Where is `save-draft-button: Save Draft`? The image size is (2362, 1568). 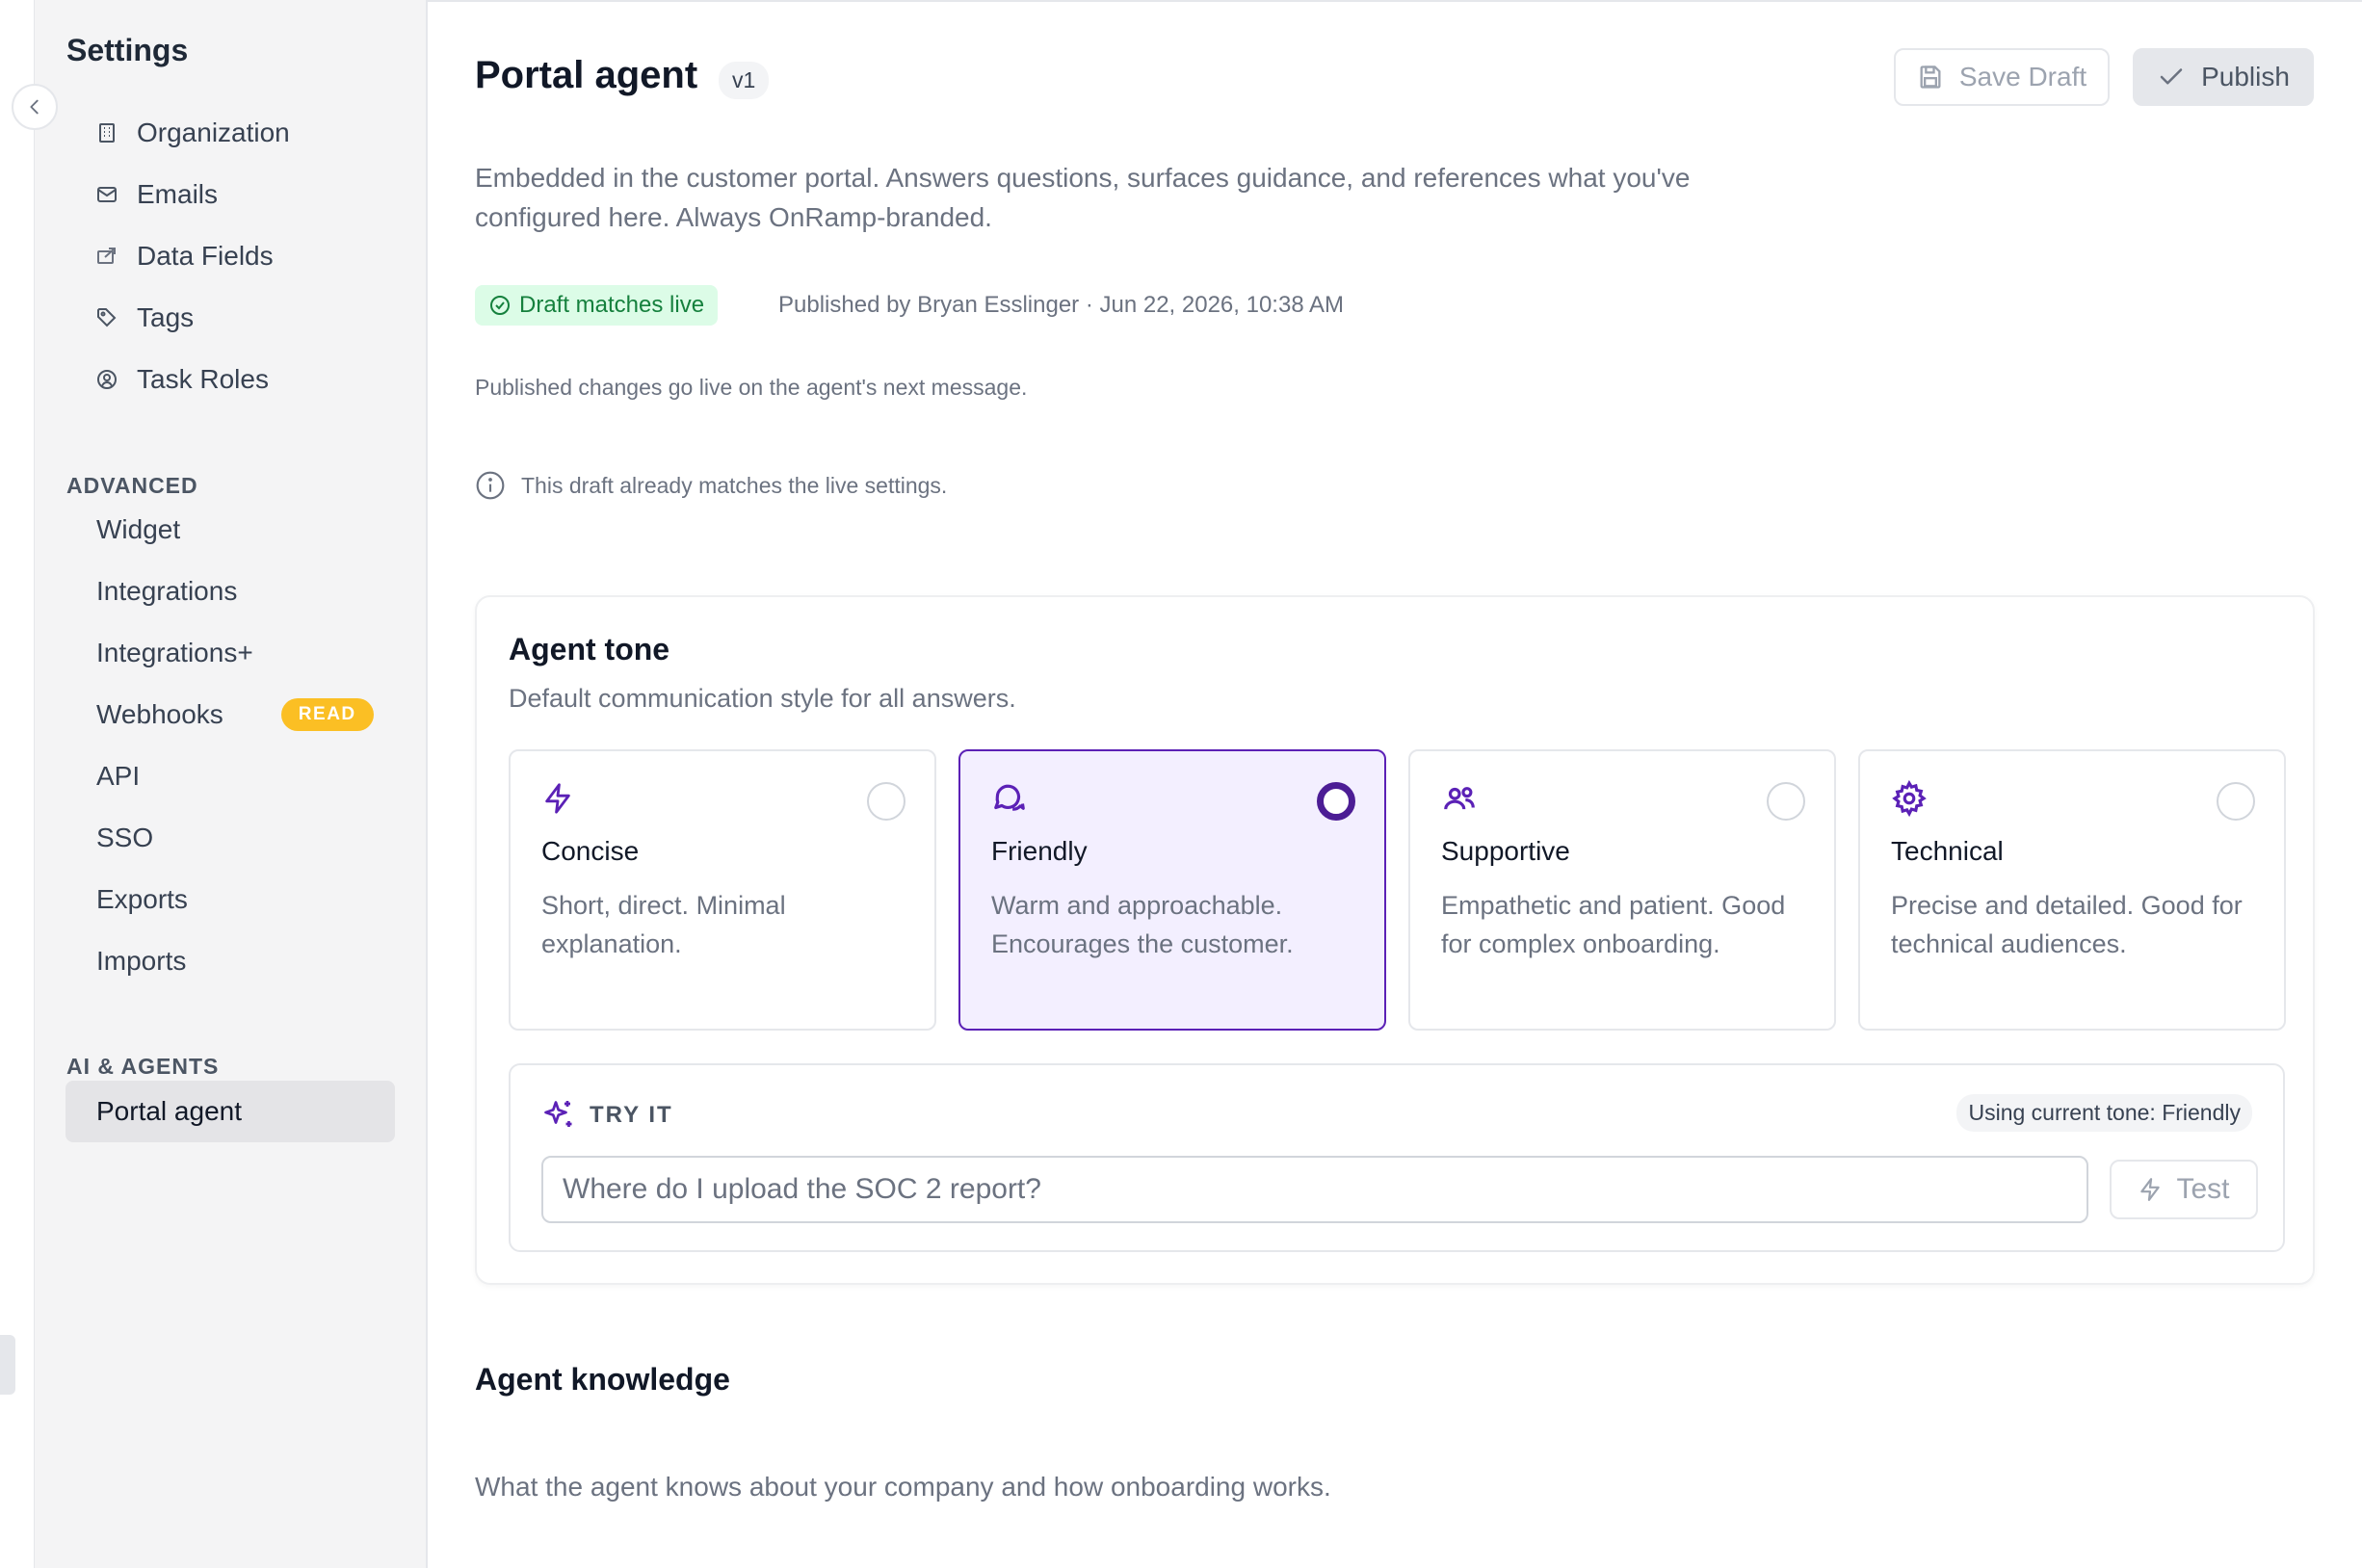 save-draft-button: Save Draft is located at coordinates (2002, 77).